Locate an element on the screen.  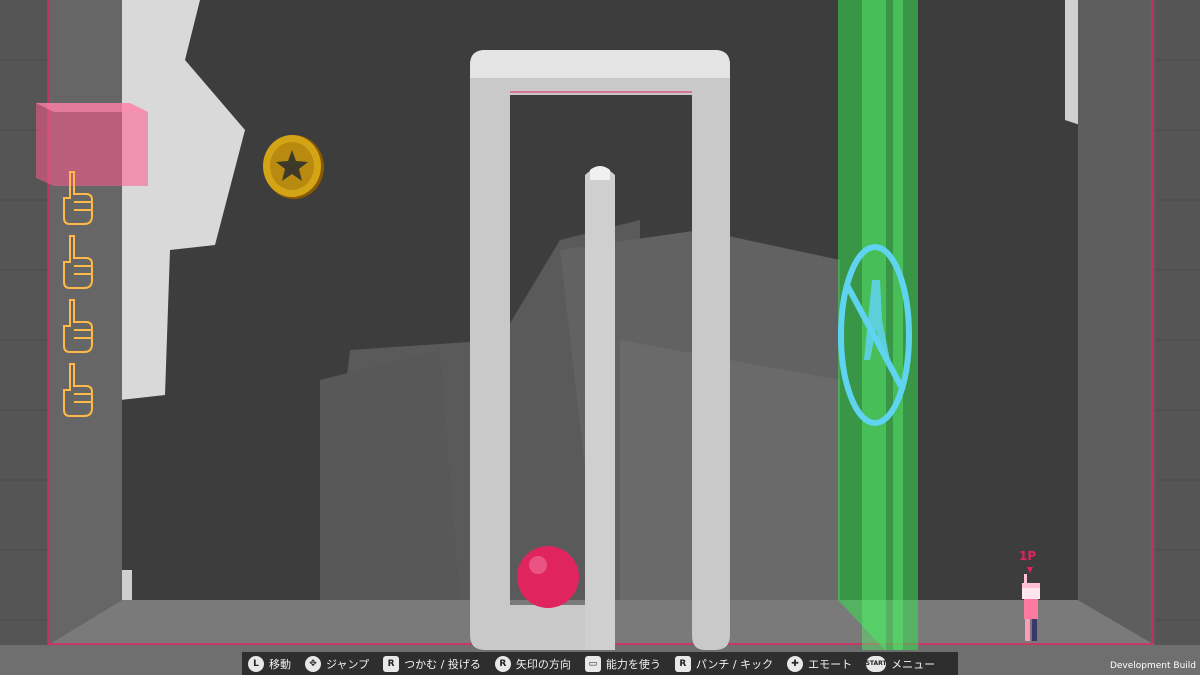
control-label: エモート is located at coordinates (830, 664).